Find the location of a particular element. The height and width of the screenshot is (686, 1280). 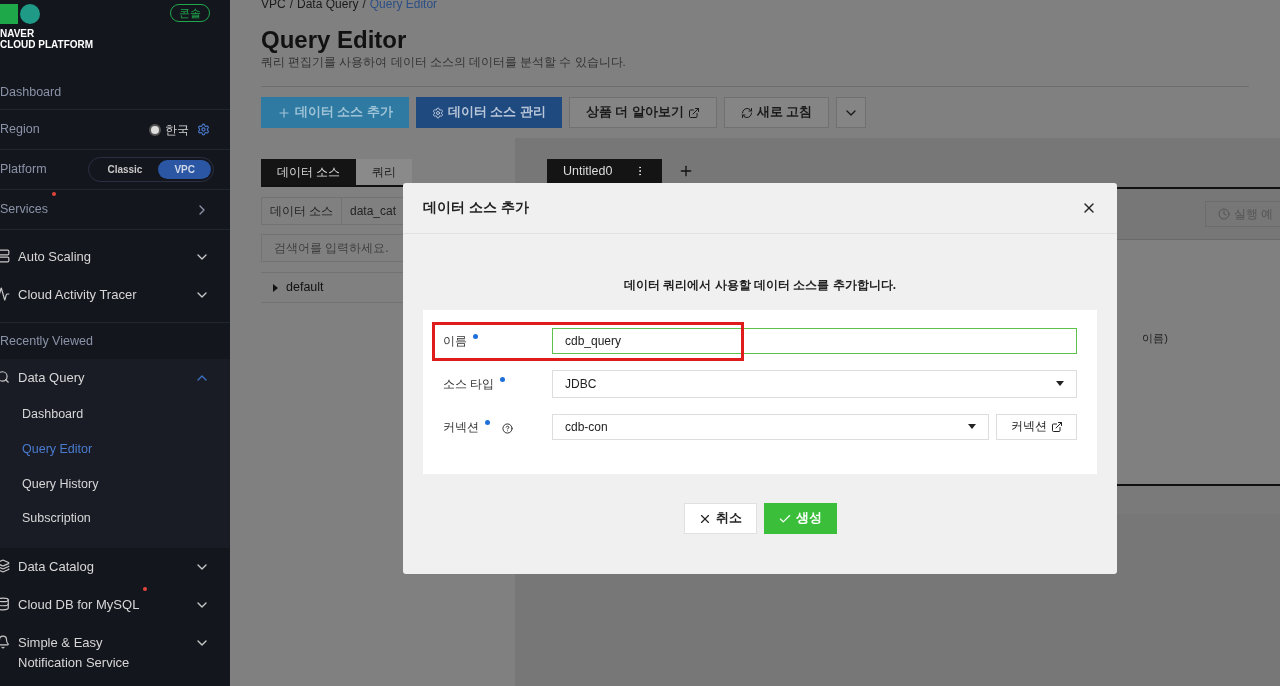

submenu-item: Dashboard is located at coordinates (115, 414).